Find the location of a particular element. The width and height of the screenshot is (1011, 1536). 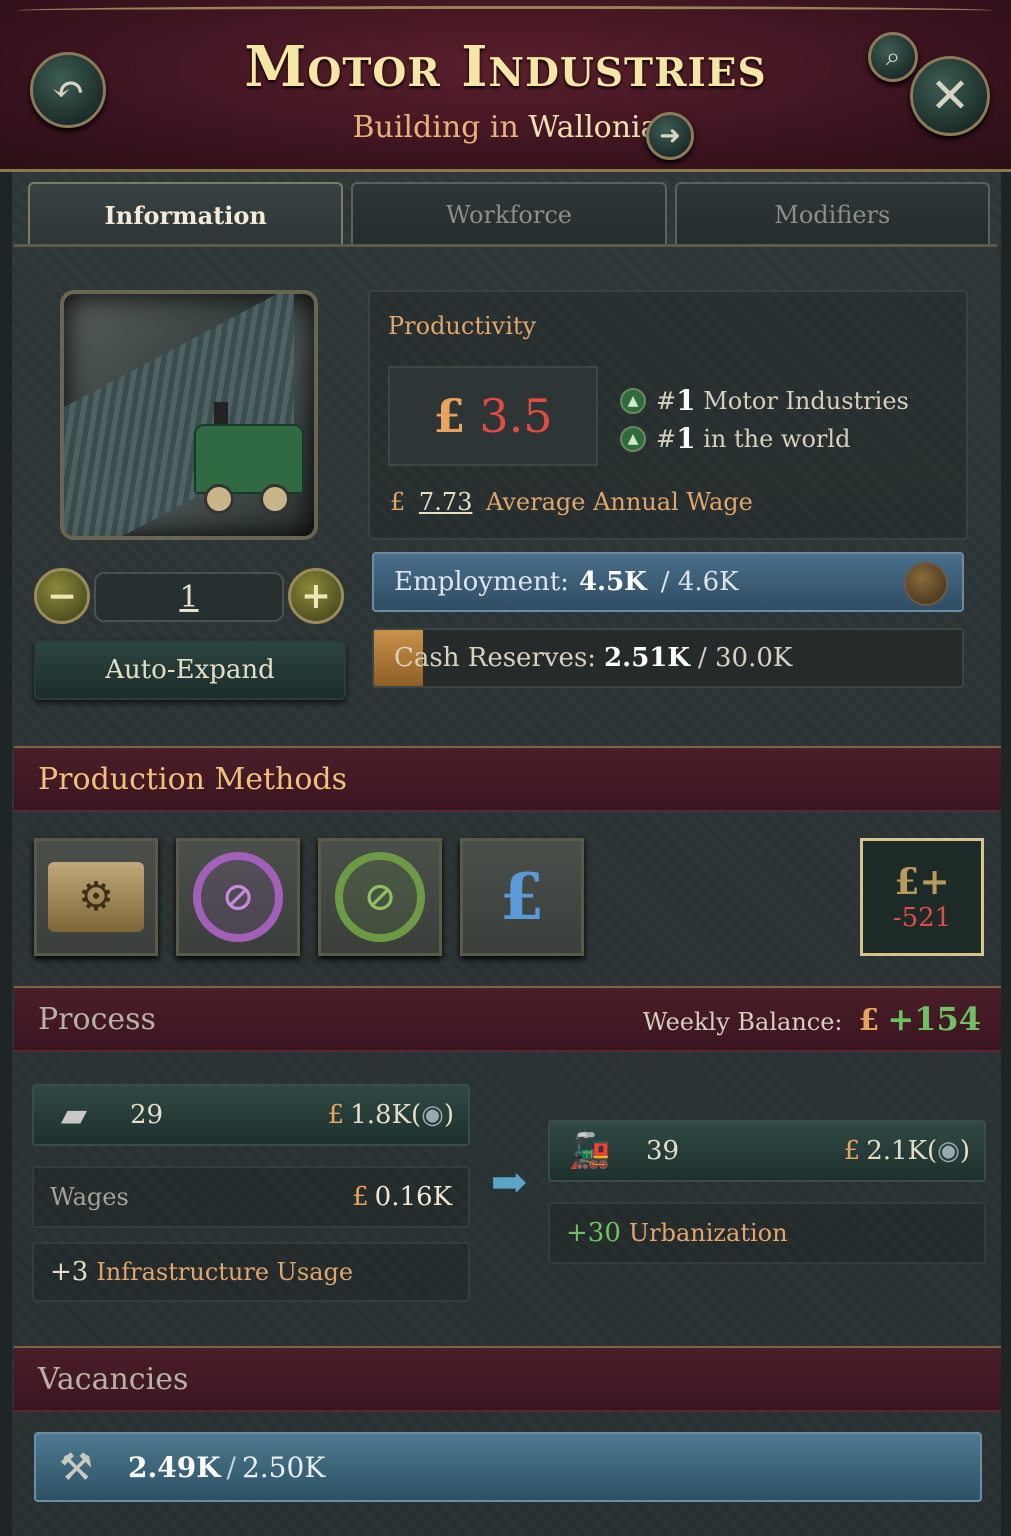

close-icon: ✕ is located at coordinates (950, 96).